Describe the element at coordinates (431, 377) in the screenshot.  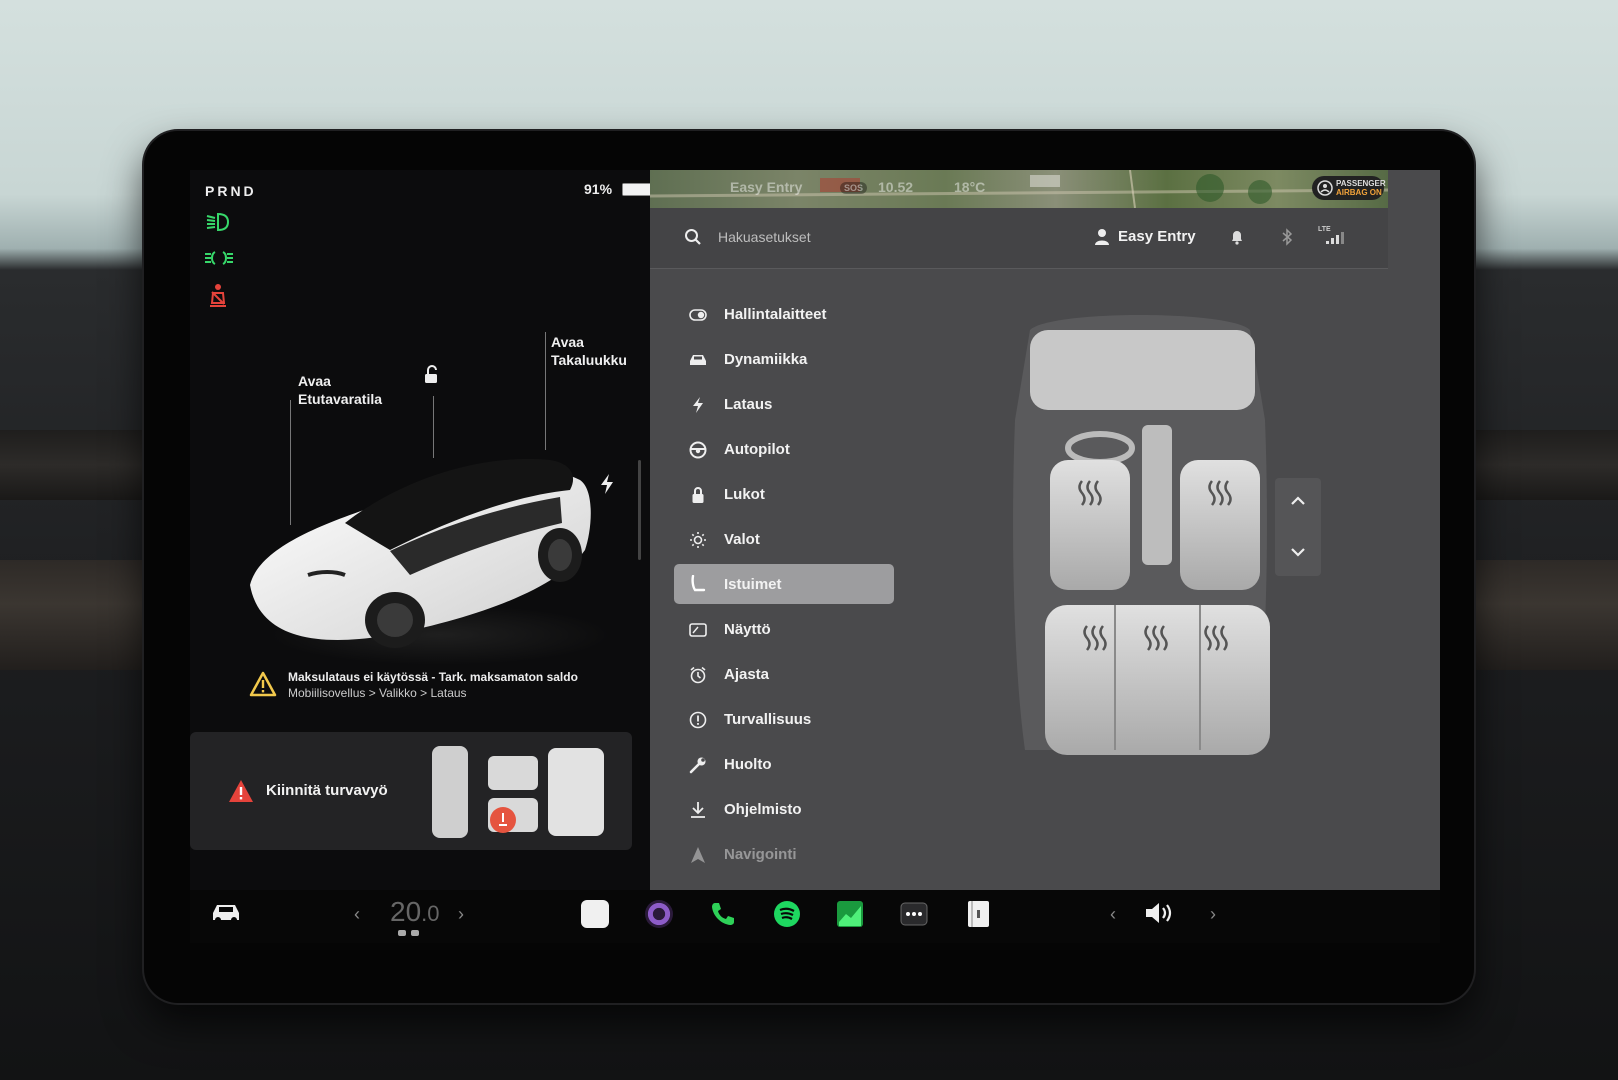
I see `unlock-icon` at that location.